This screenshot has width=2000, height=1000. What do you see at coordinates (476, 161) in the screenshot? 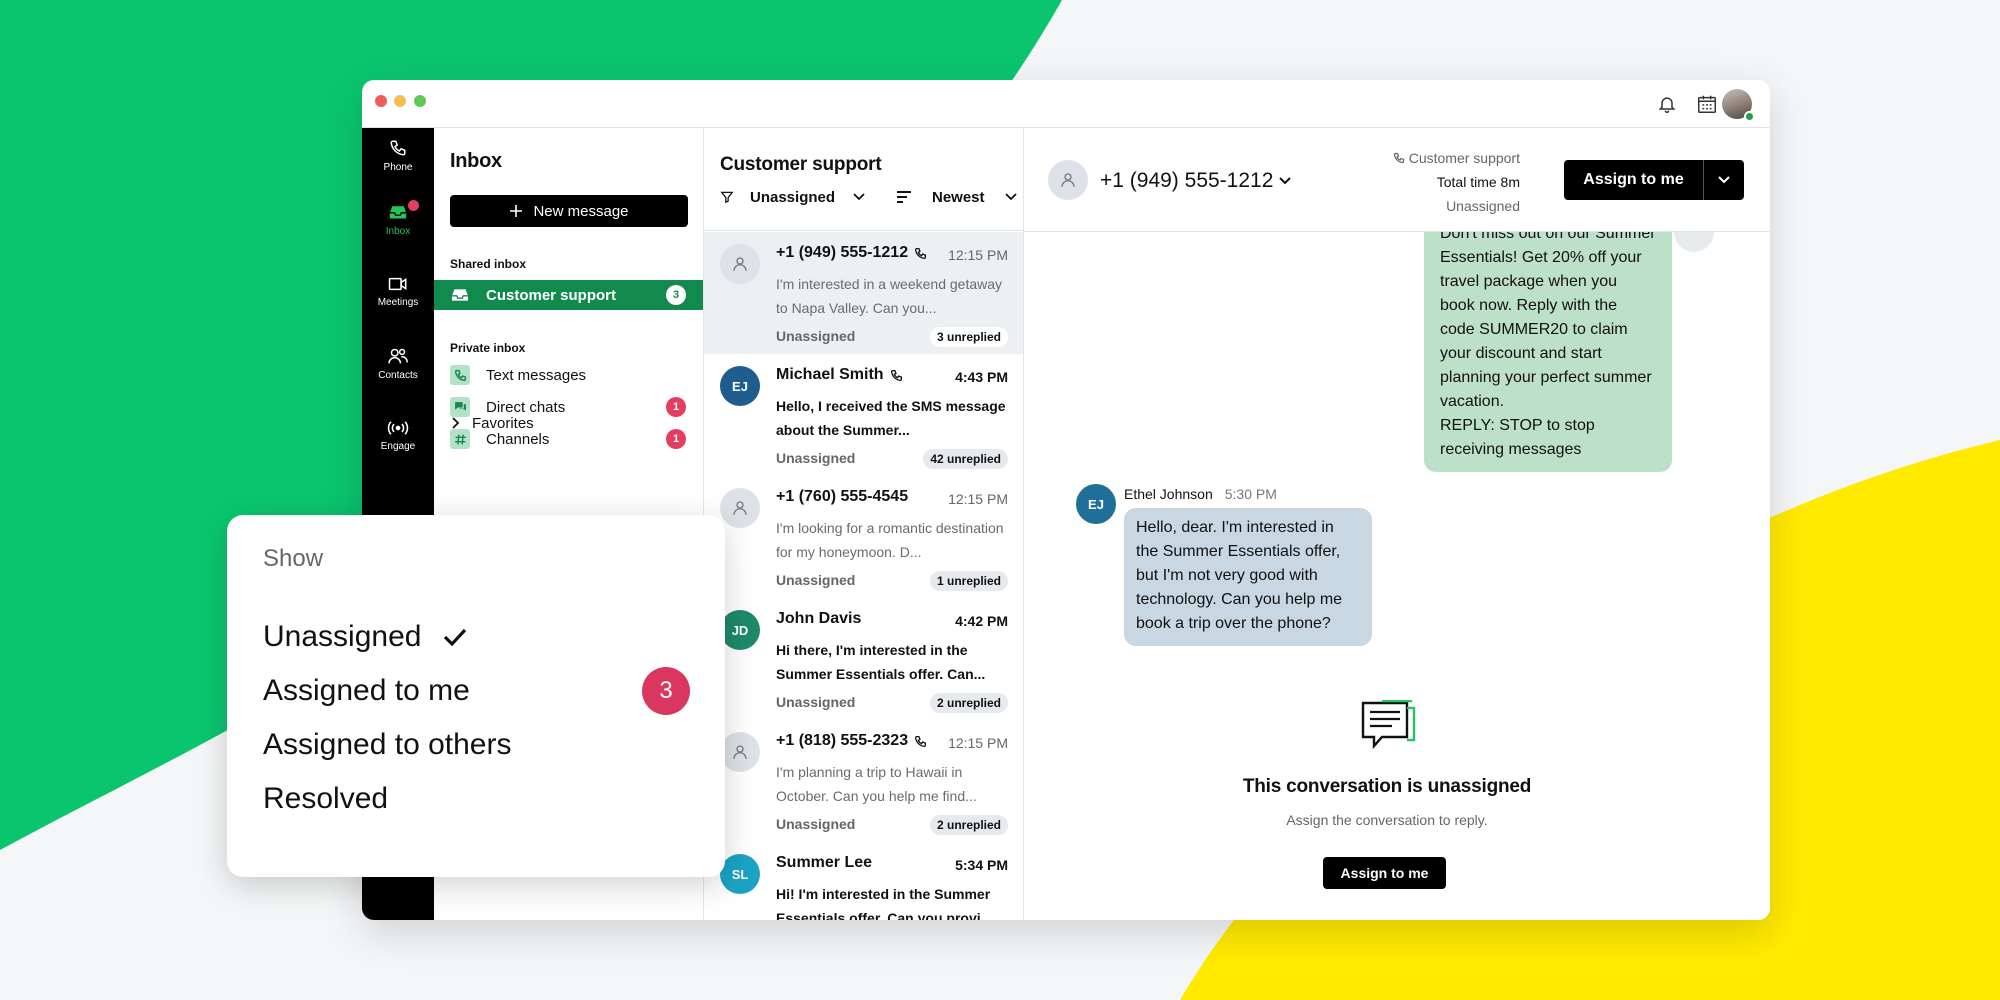
I see `sidebar-title: Inbox` at bounding box center [476, 161].